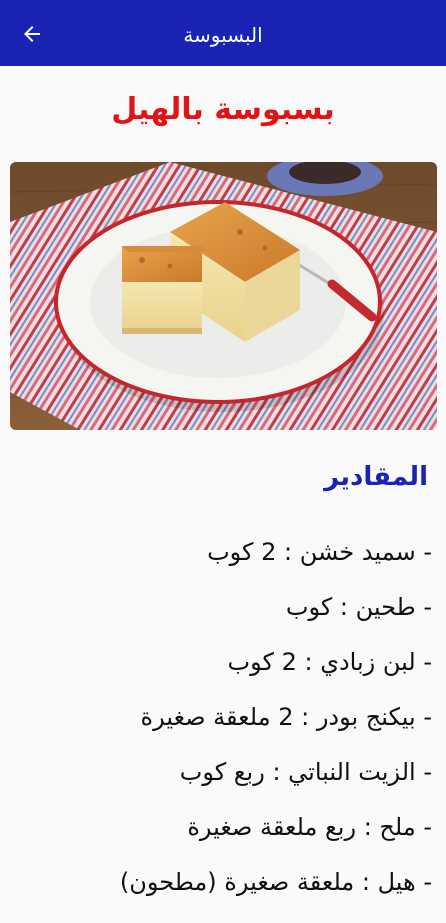 Image resolution: width=446 pixels, height=923 pixels. I want to click on list-item: - سميد خشن : 2 كوب, so click(319, 552).